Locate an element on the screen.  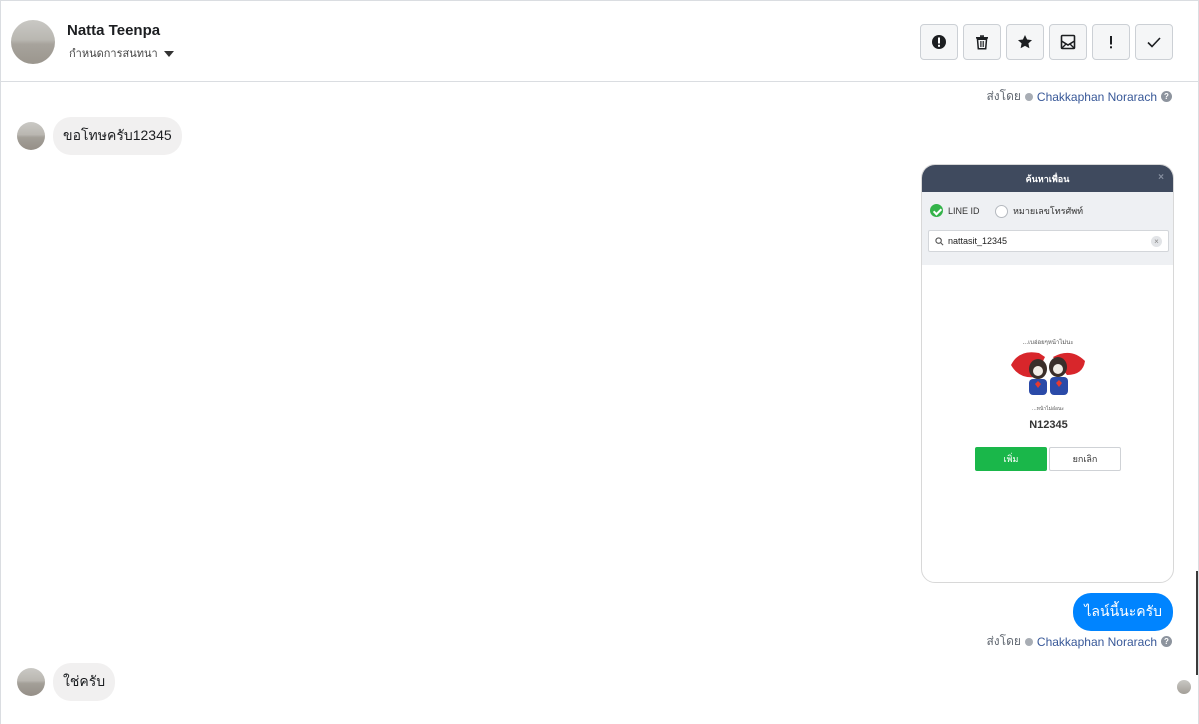
incoming-message-row: ขอโทษครับ12345 is located at coordinates (99, 136).